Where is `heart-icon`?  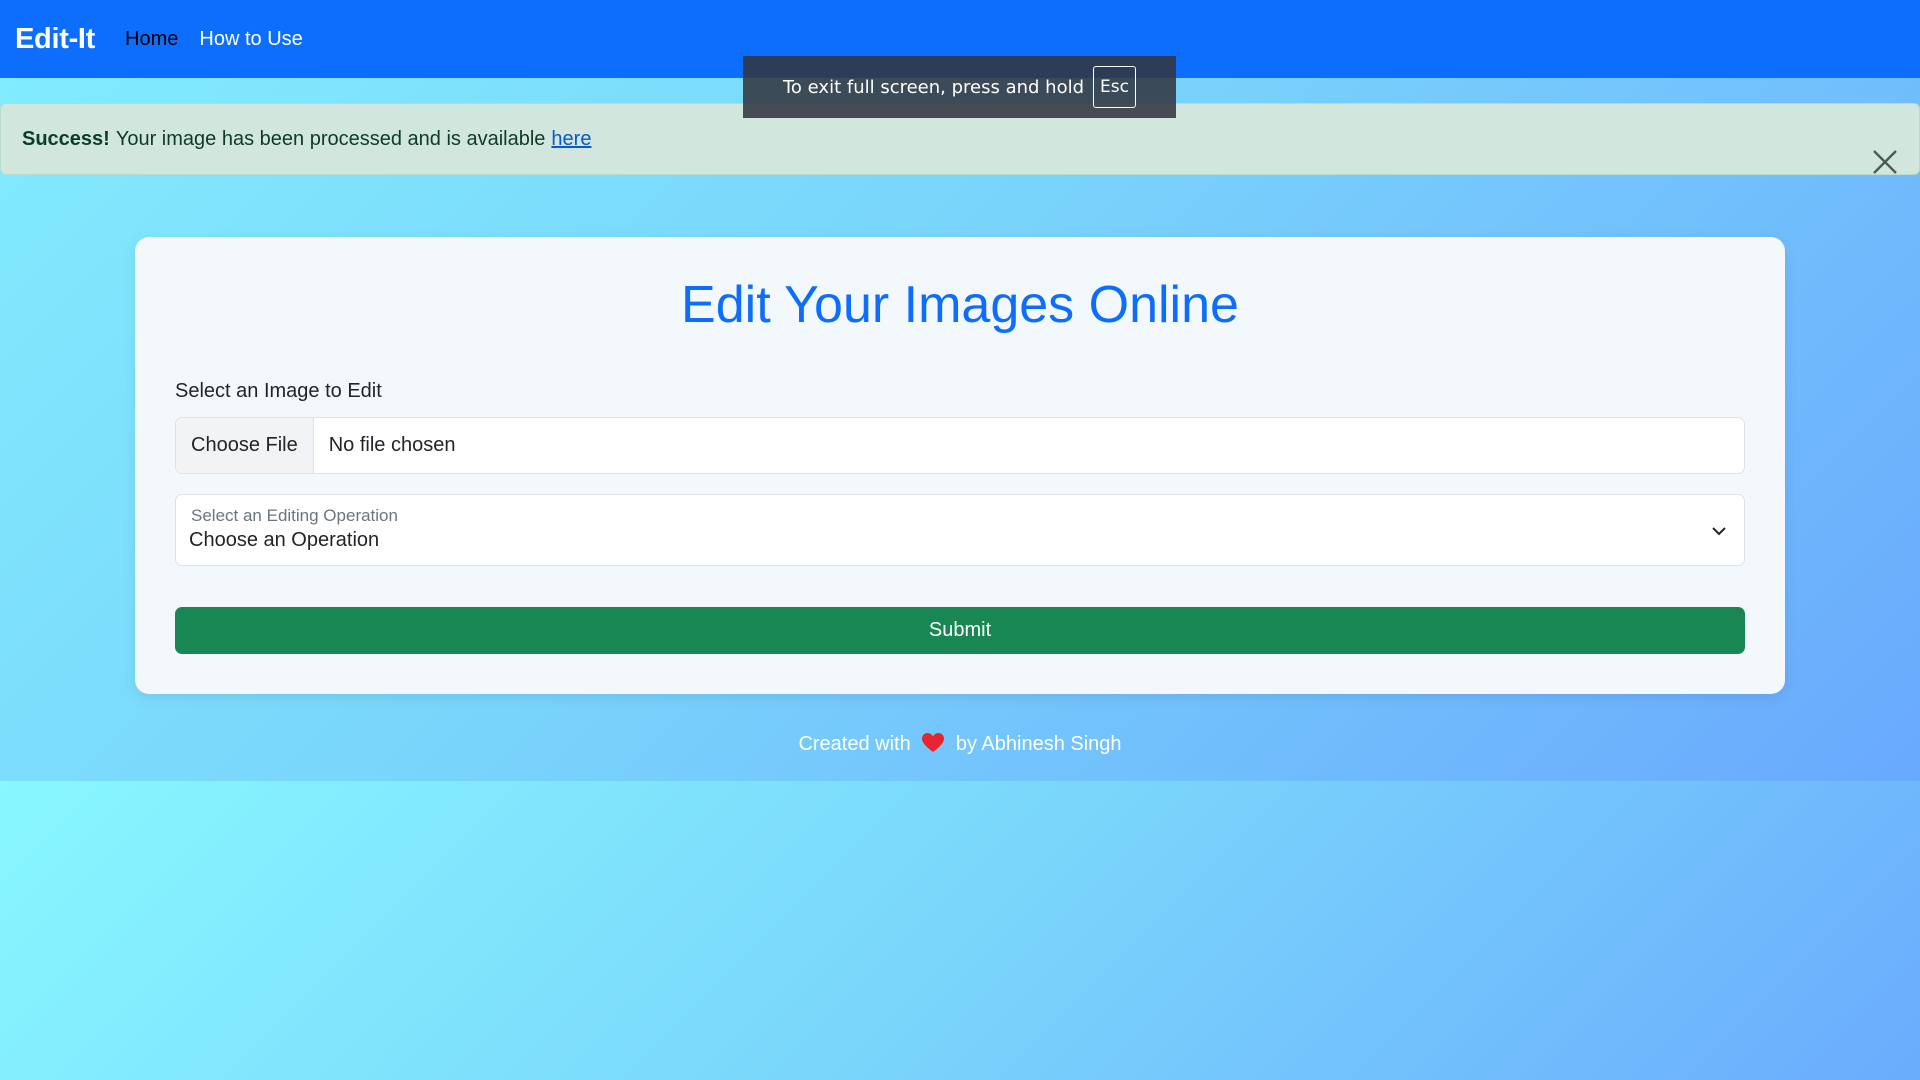
heart-icon is located at coordinates (933, 743).